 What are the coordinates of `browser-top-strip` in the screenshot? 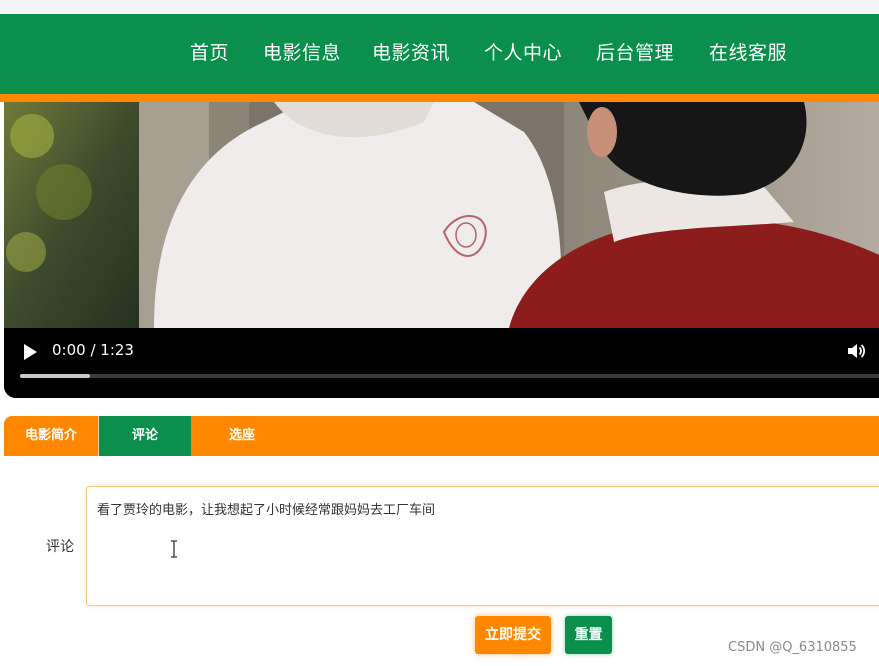 It's located at (439, 7).